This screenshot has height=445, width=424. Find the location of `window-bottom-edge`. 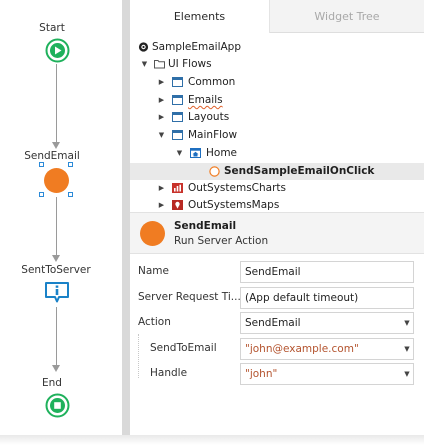

window-bottom-edge is located at coordinates (212, 440).